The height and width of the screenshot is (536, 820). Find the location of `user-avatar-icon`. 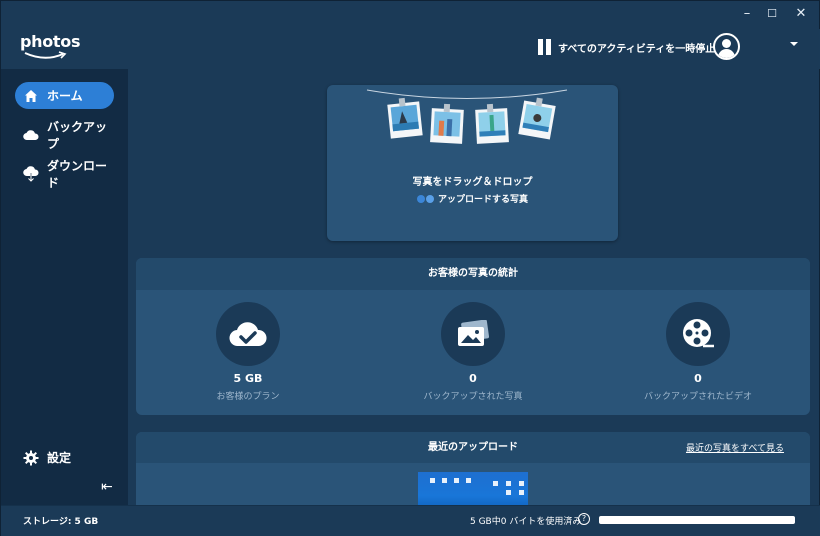

user-avatar-icon is located at coordinates (726, 46).